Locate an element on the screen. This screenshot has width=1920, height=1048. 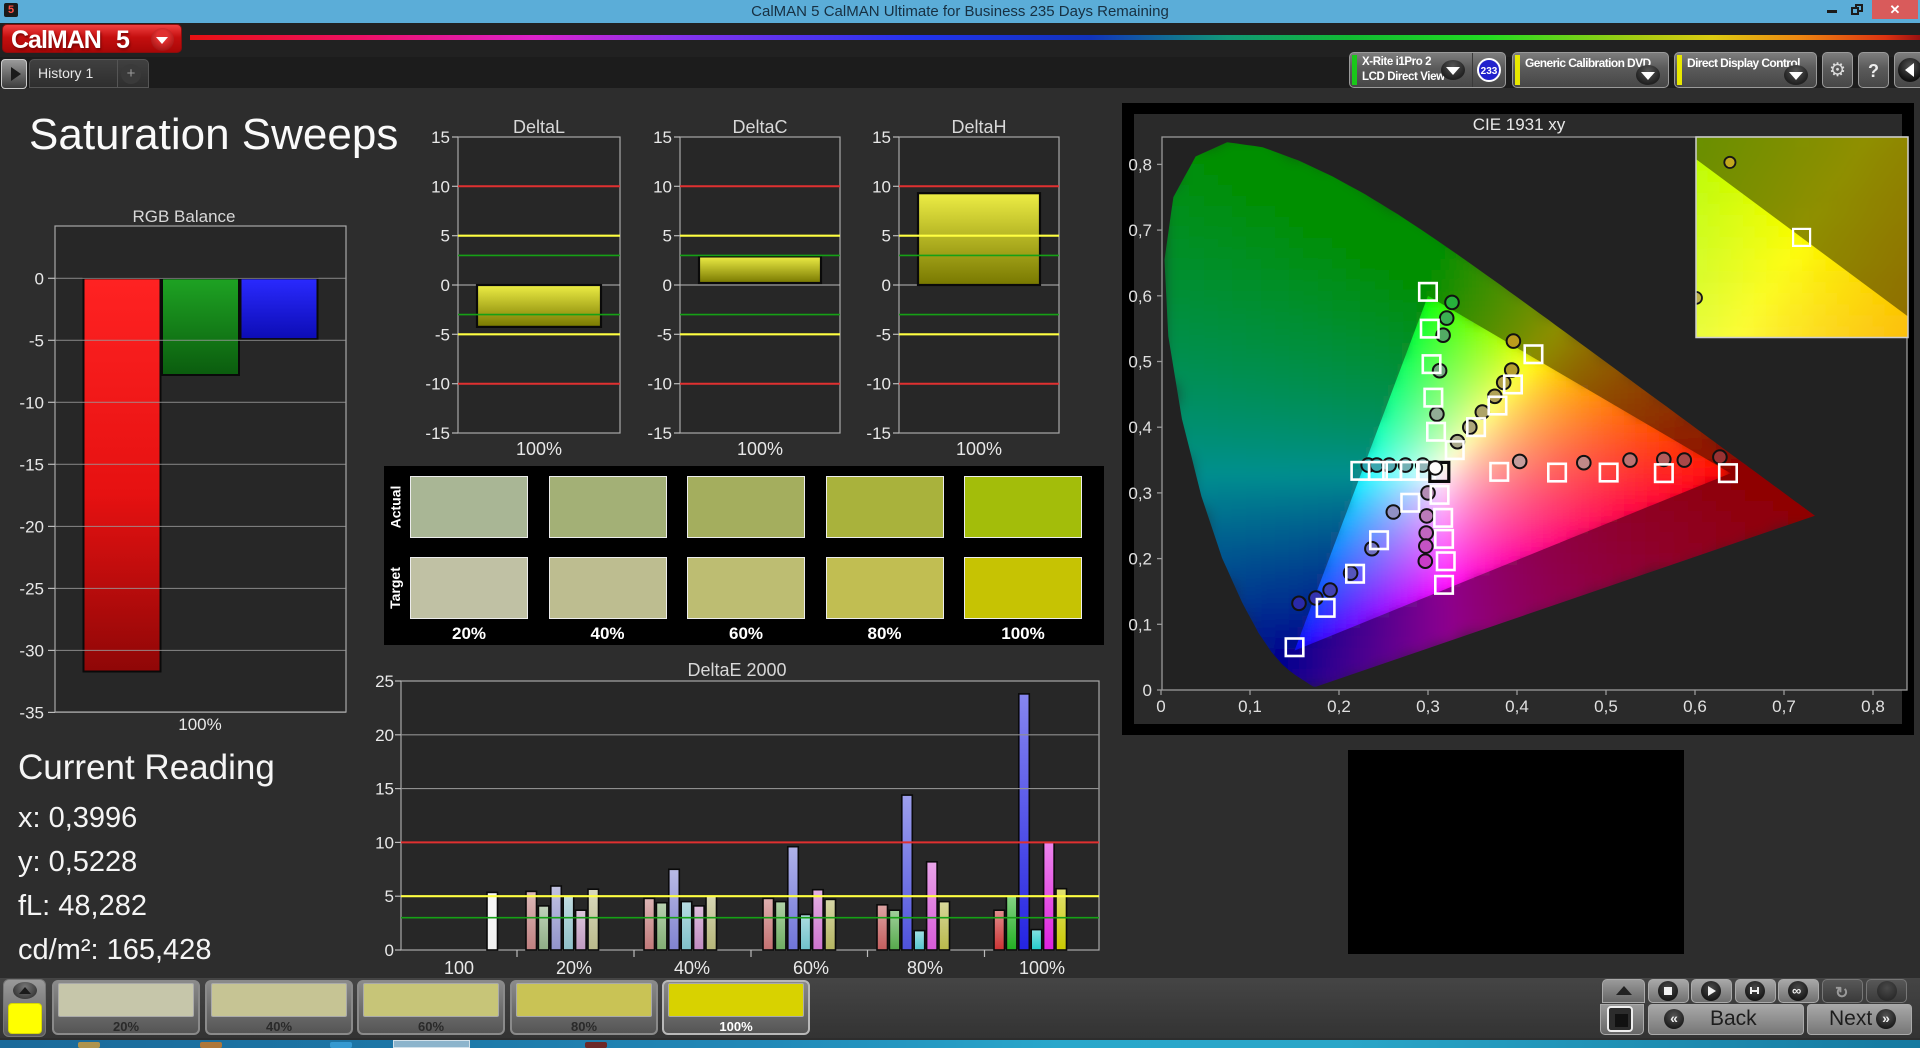
svg-text: 20 is located at coordinates (384, 735).